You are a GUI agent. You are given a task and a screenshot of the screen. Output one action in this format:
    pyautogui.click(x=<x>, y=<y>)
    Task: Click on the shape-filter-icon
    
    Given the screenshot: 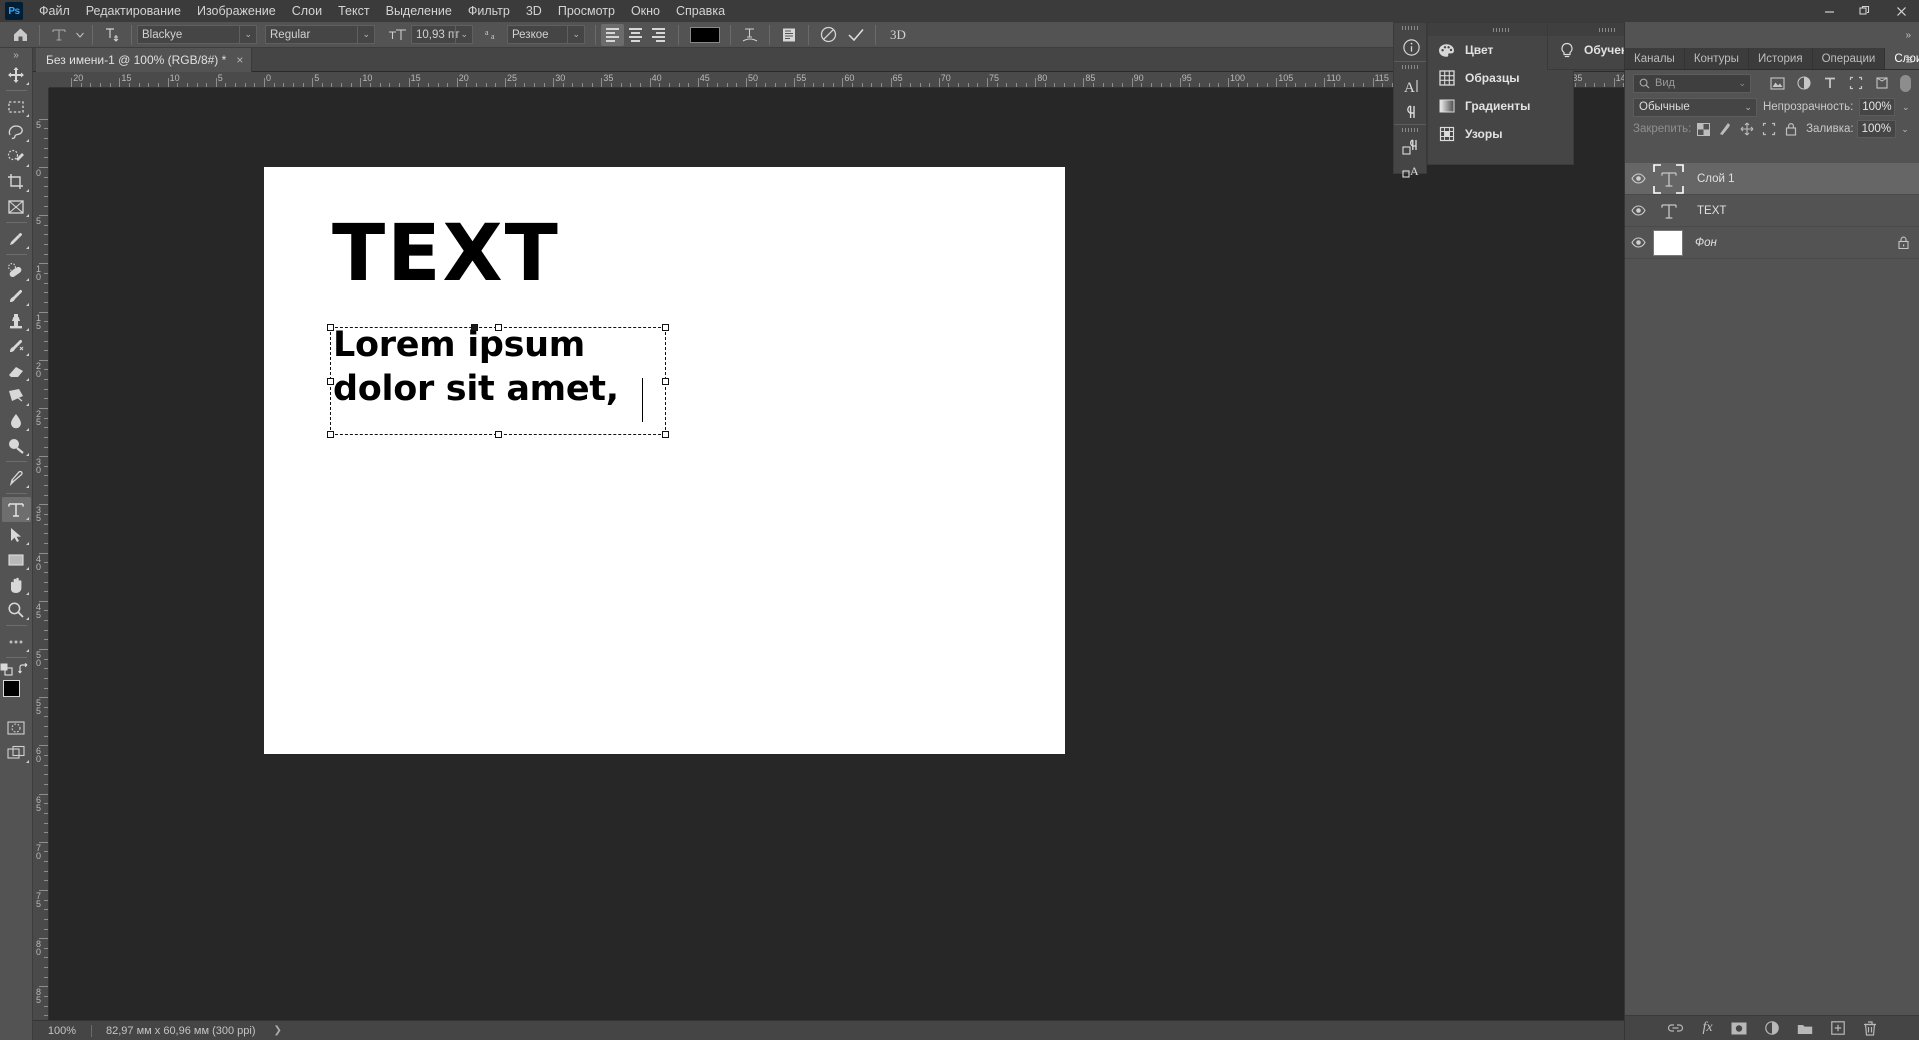 What is the action you would take?
    pyautogui.click(x=1855, y=83)
    